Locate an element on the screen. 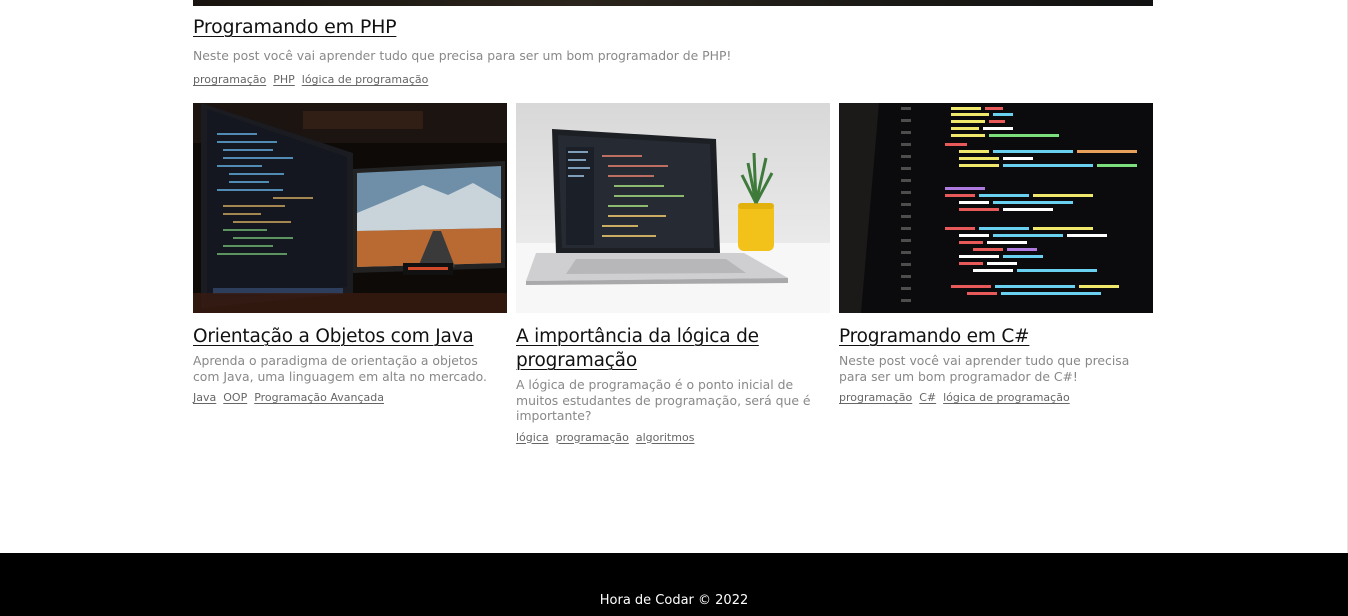  post-title: A importância da lógica de programação is located at coordinates (673, 349).